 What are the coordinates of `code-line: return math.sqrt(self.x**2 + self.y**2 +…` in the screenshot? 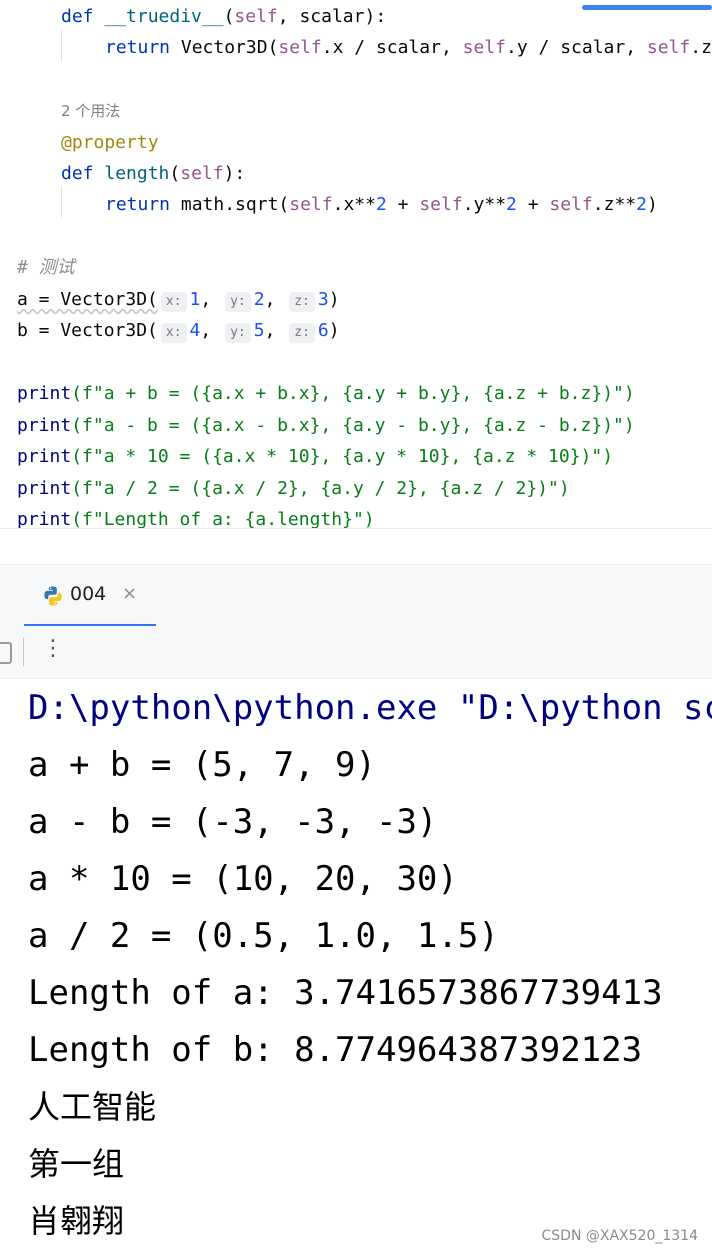 It's located at (381, 205).